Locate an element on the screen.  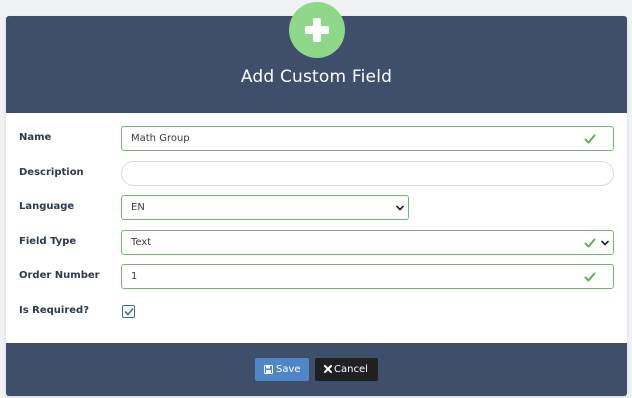
order-number-input: 1 is located at coordinates (367, 276).